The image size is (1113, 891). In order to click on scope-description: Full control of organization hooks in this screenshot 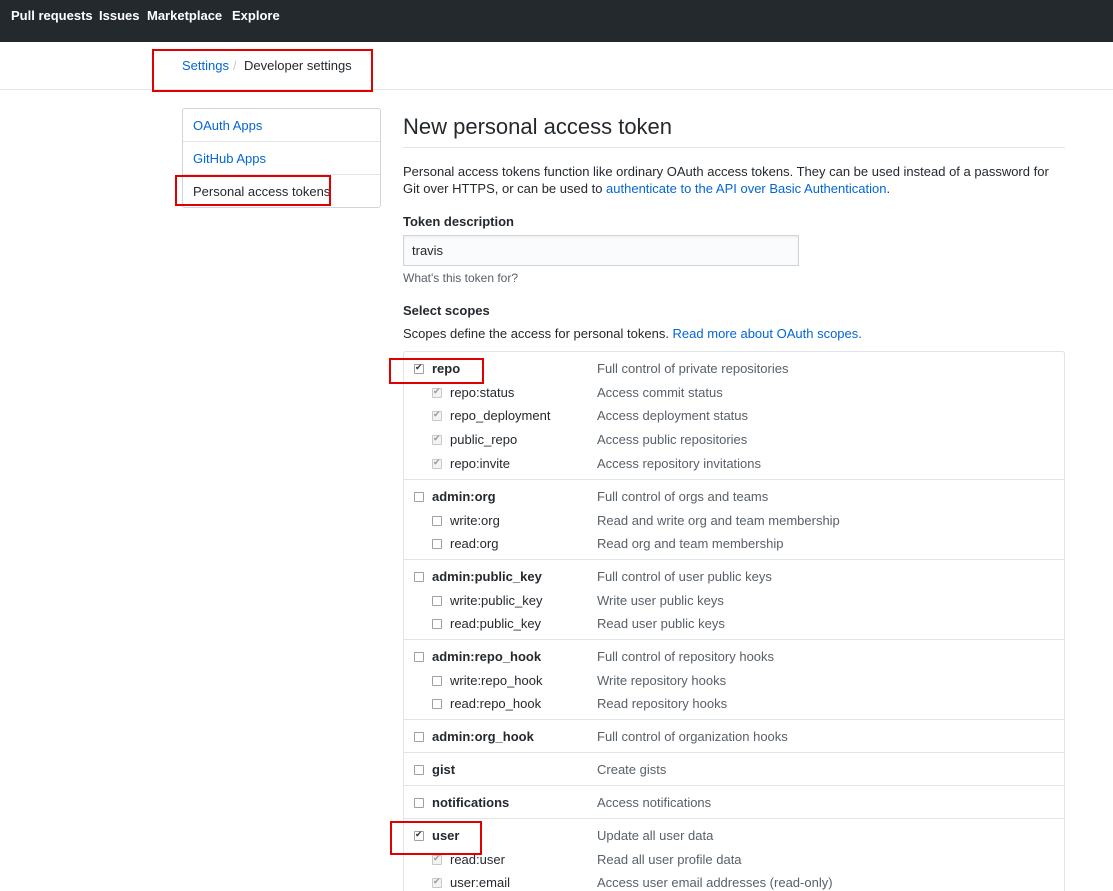, I will do `click(692, 736)`.